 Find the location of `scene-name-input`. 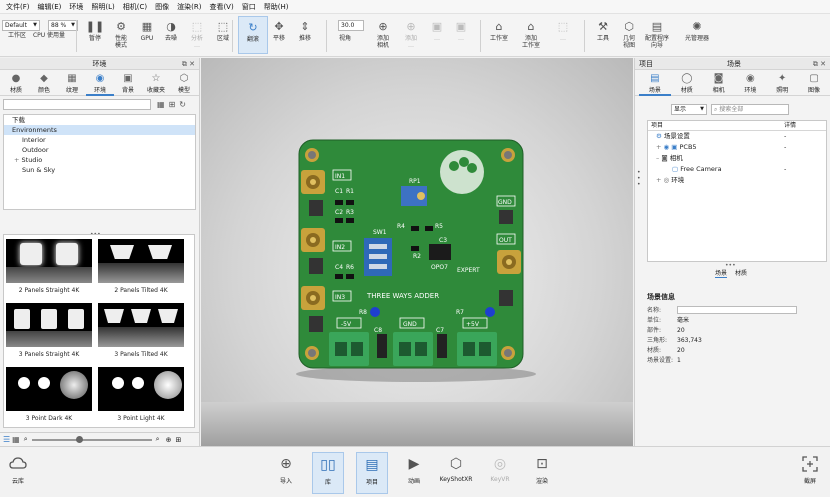

scene-name-input is located at coordinates (737, 310).